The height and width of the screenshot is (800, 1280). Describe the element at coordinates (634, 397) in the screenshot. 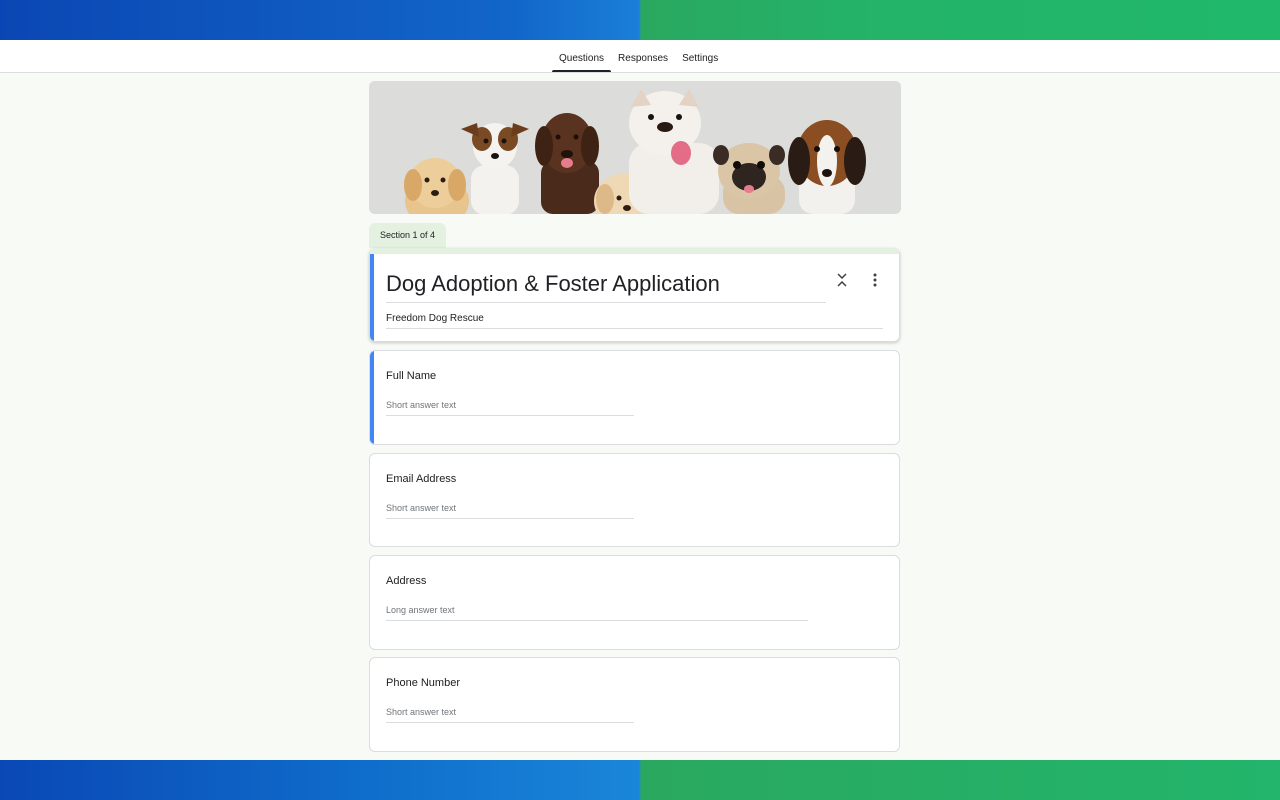

I see `question-card-full-name: Full Name Short answer text` at that location.